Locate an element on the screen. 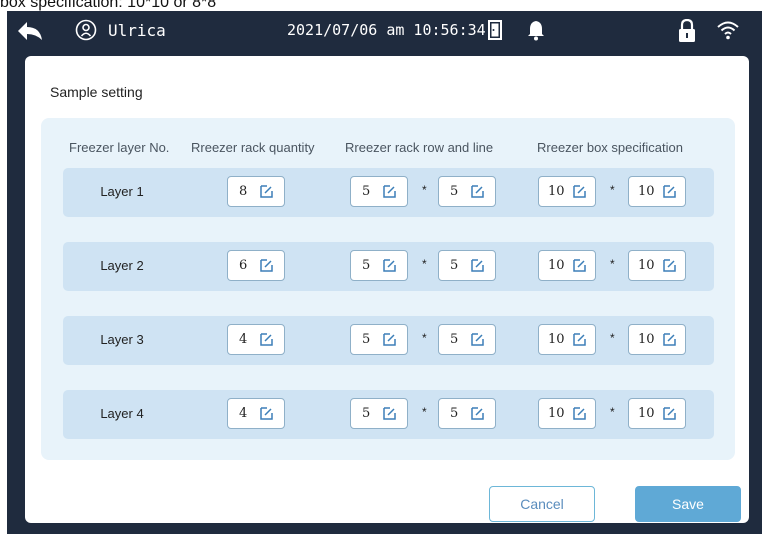 The image size is (762, 534). status-bar: Ulrica 2021/07/06 am 10:56:34 is located at coordinates (384, 31).